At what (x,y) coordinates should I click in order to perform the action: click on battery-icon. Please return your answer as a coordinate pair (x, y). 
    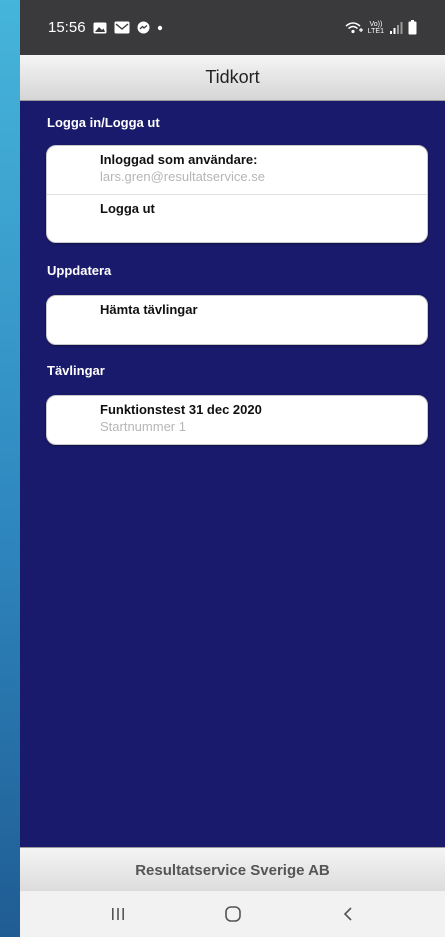
    Looking at the image, I should click on (412, 27).